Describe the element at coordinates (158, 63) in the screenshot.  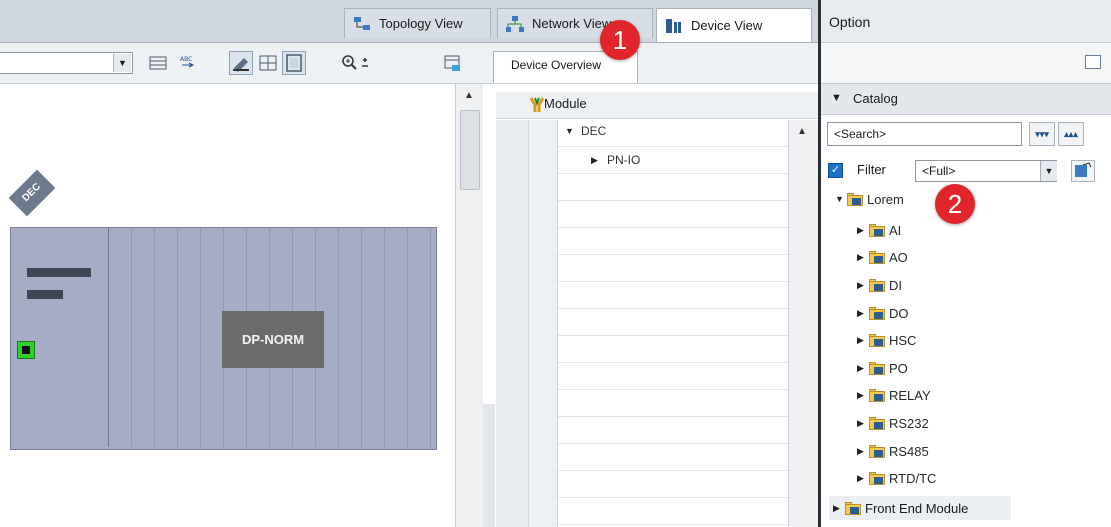
I see `network-overview-button` at that location.